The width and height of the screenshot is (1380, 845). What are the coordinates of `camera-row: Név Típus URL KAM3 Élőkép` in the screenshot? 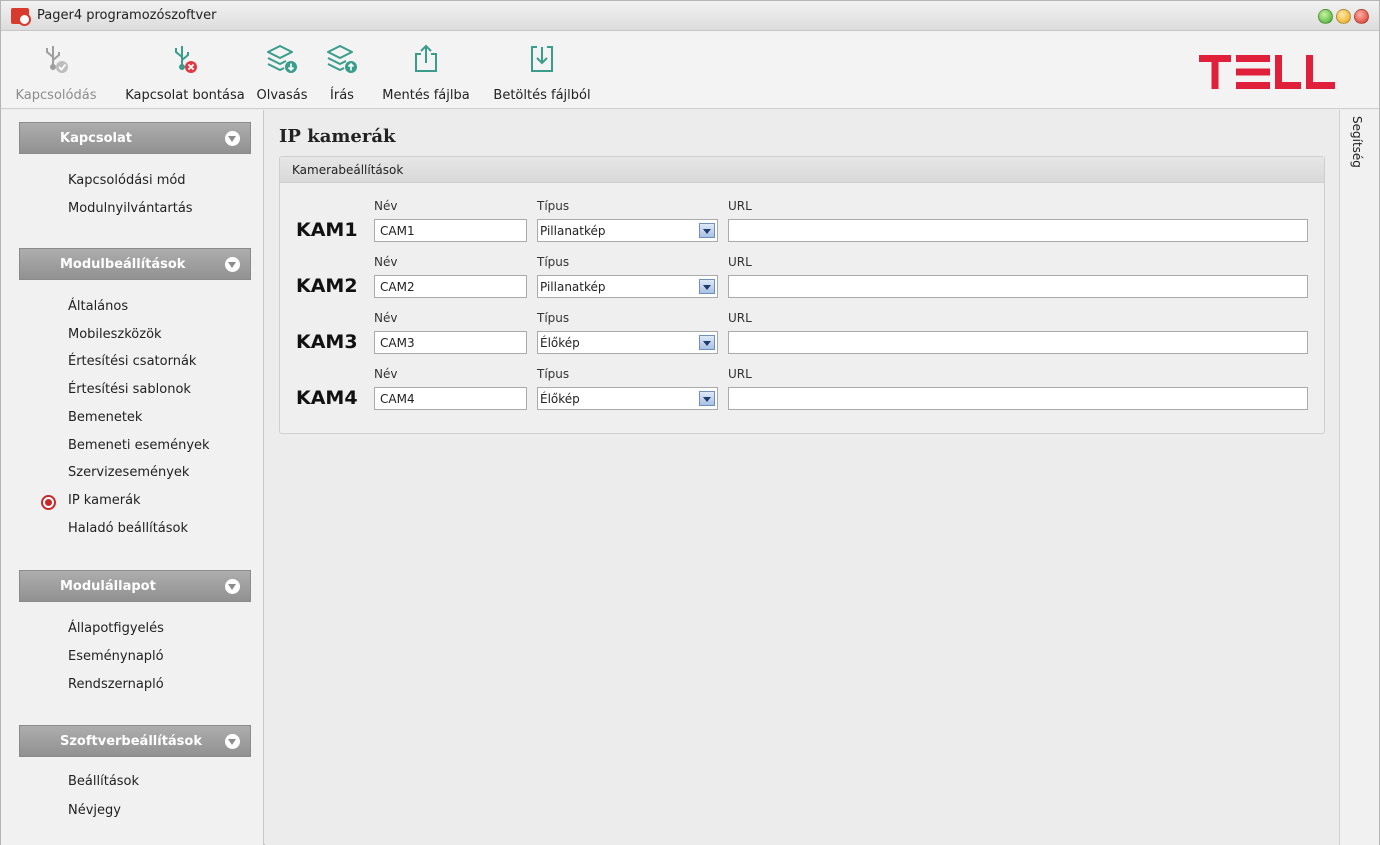 It's located at (802, 339).